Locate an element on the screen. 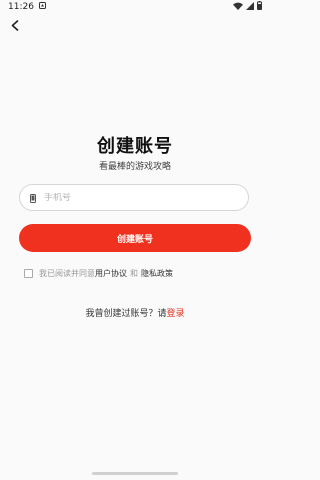  agreement-row: 我已阅读并同意 用户协议 和 隐私政策 is located at coordinates (98, 273).